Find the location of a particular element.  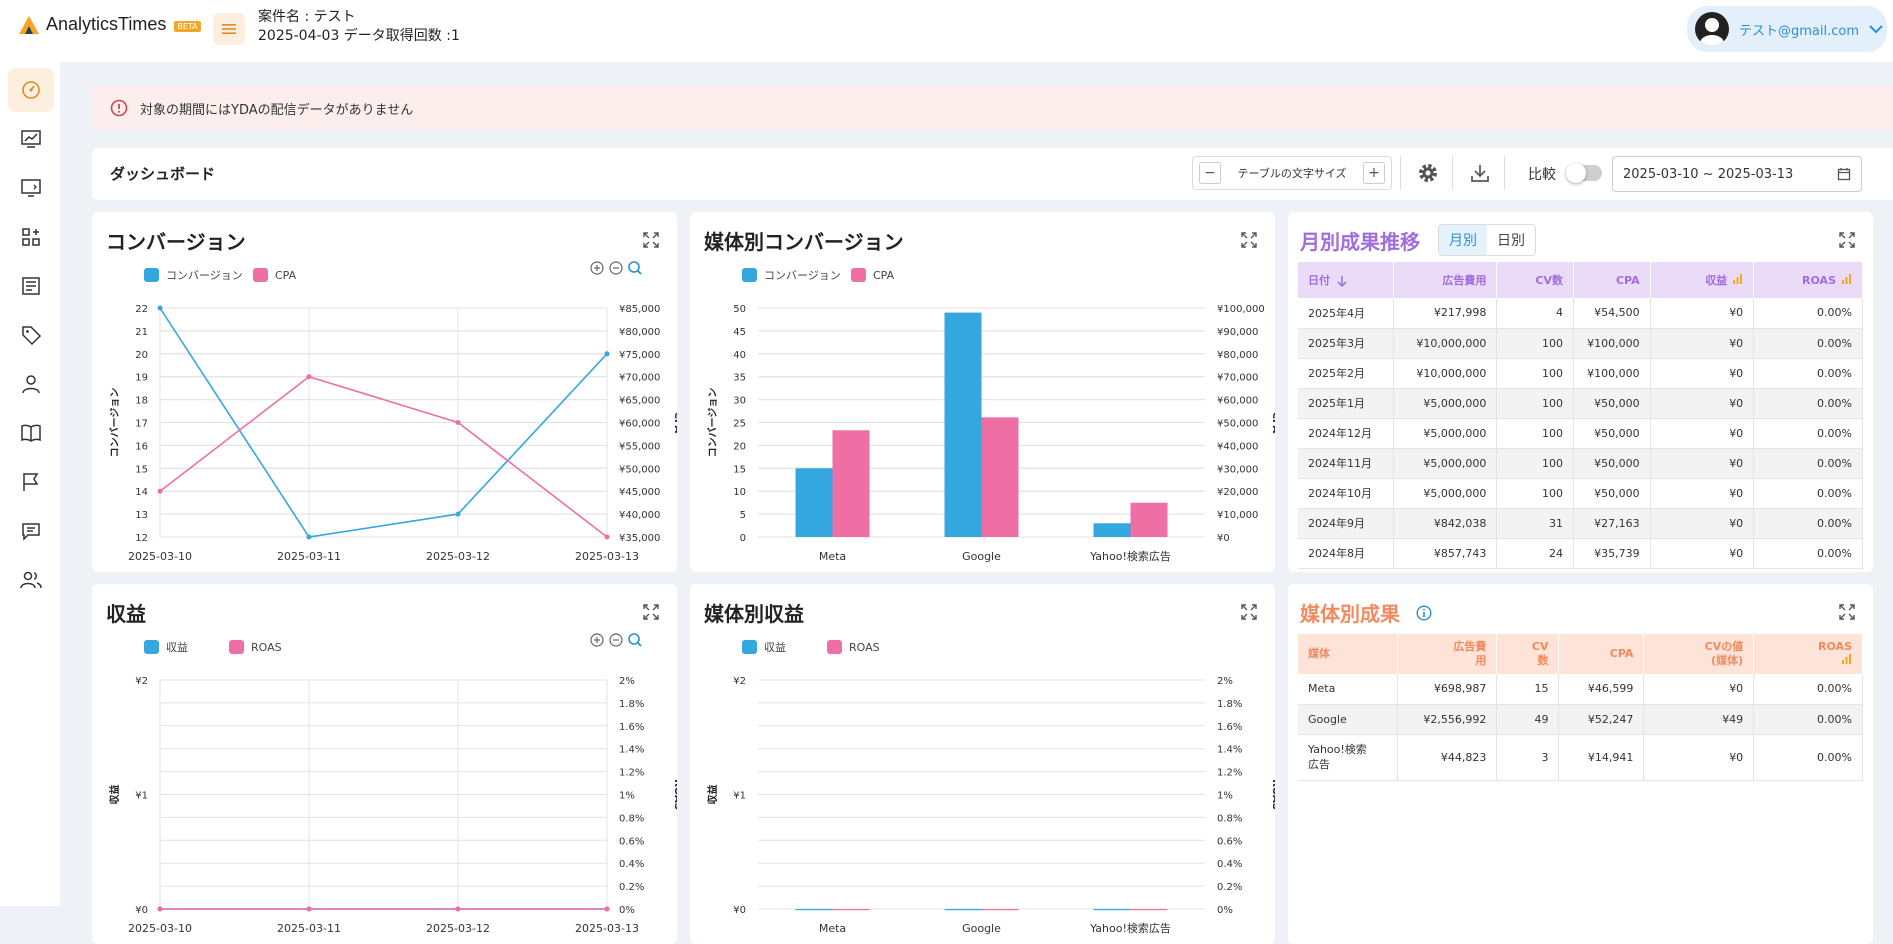

table-row: 2024年8月 ¥857,743 24 ¥35,739 ¥0 0.00% is located at coordinates (1580, 553).